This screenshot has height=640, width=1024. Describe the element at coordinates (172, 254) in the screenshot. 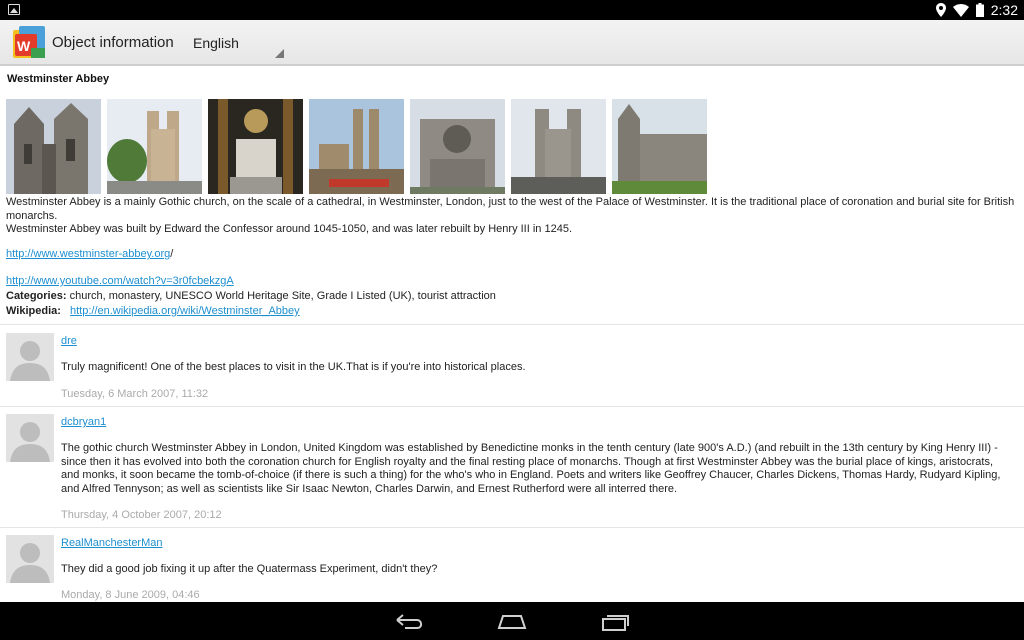

I see `website-link-suffix: /` at that location.